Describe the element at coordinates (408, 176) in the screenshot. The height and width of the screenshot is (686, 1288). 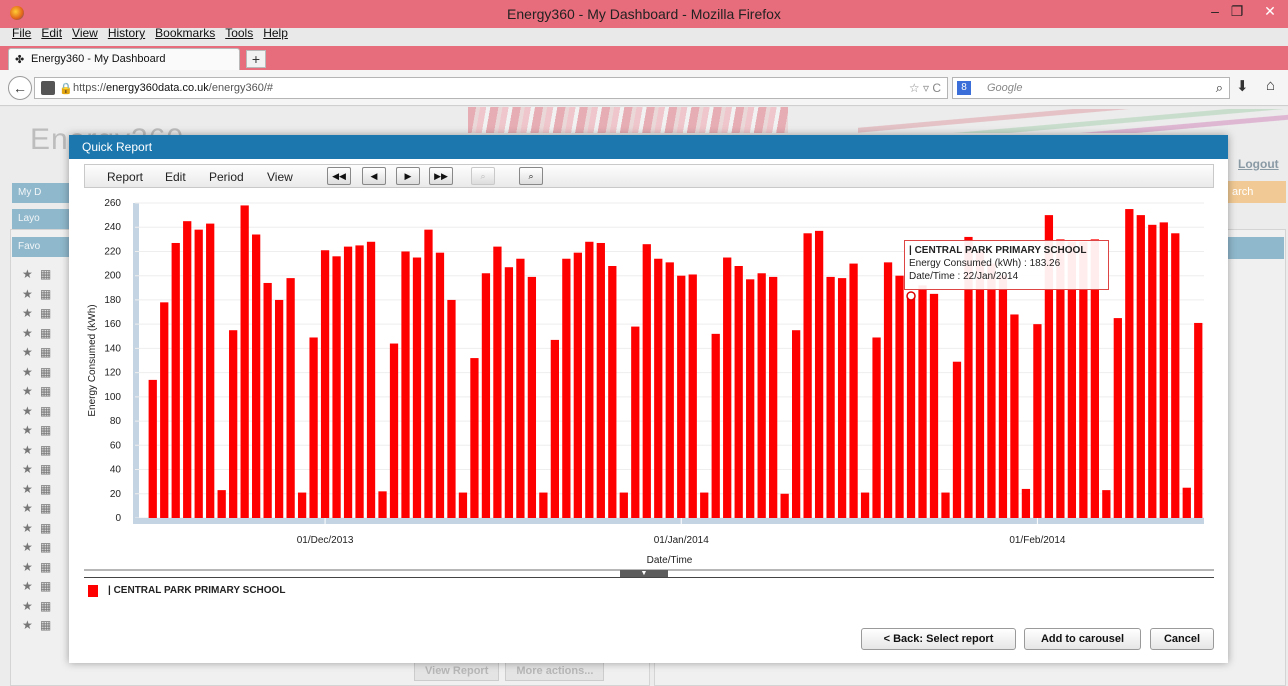
I see `next-period-icon: ▶` at that location.